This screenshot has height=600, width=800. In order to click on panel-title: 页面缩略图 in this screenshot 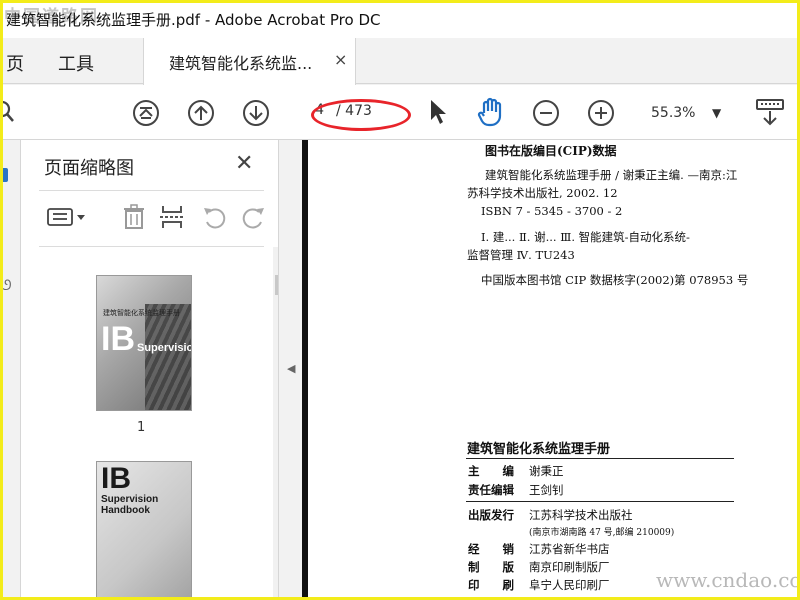, I will do `click(89, 168)`.